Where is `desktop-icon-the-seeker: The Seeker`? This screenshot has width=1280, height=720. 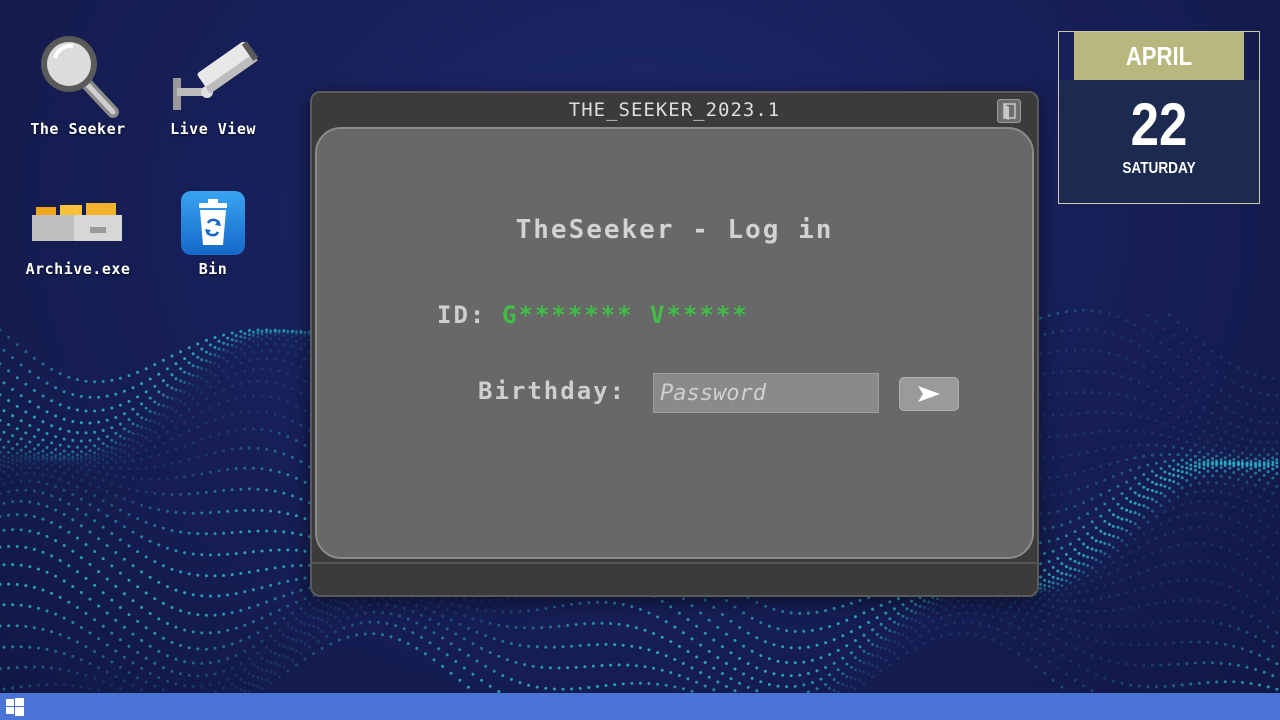 desktop-icon-the-seeker: The Seeker is located at coordinates (78, 84).